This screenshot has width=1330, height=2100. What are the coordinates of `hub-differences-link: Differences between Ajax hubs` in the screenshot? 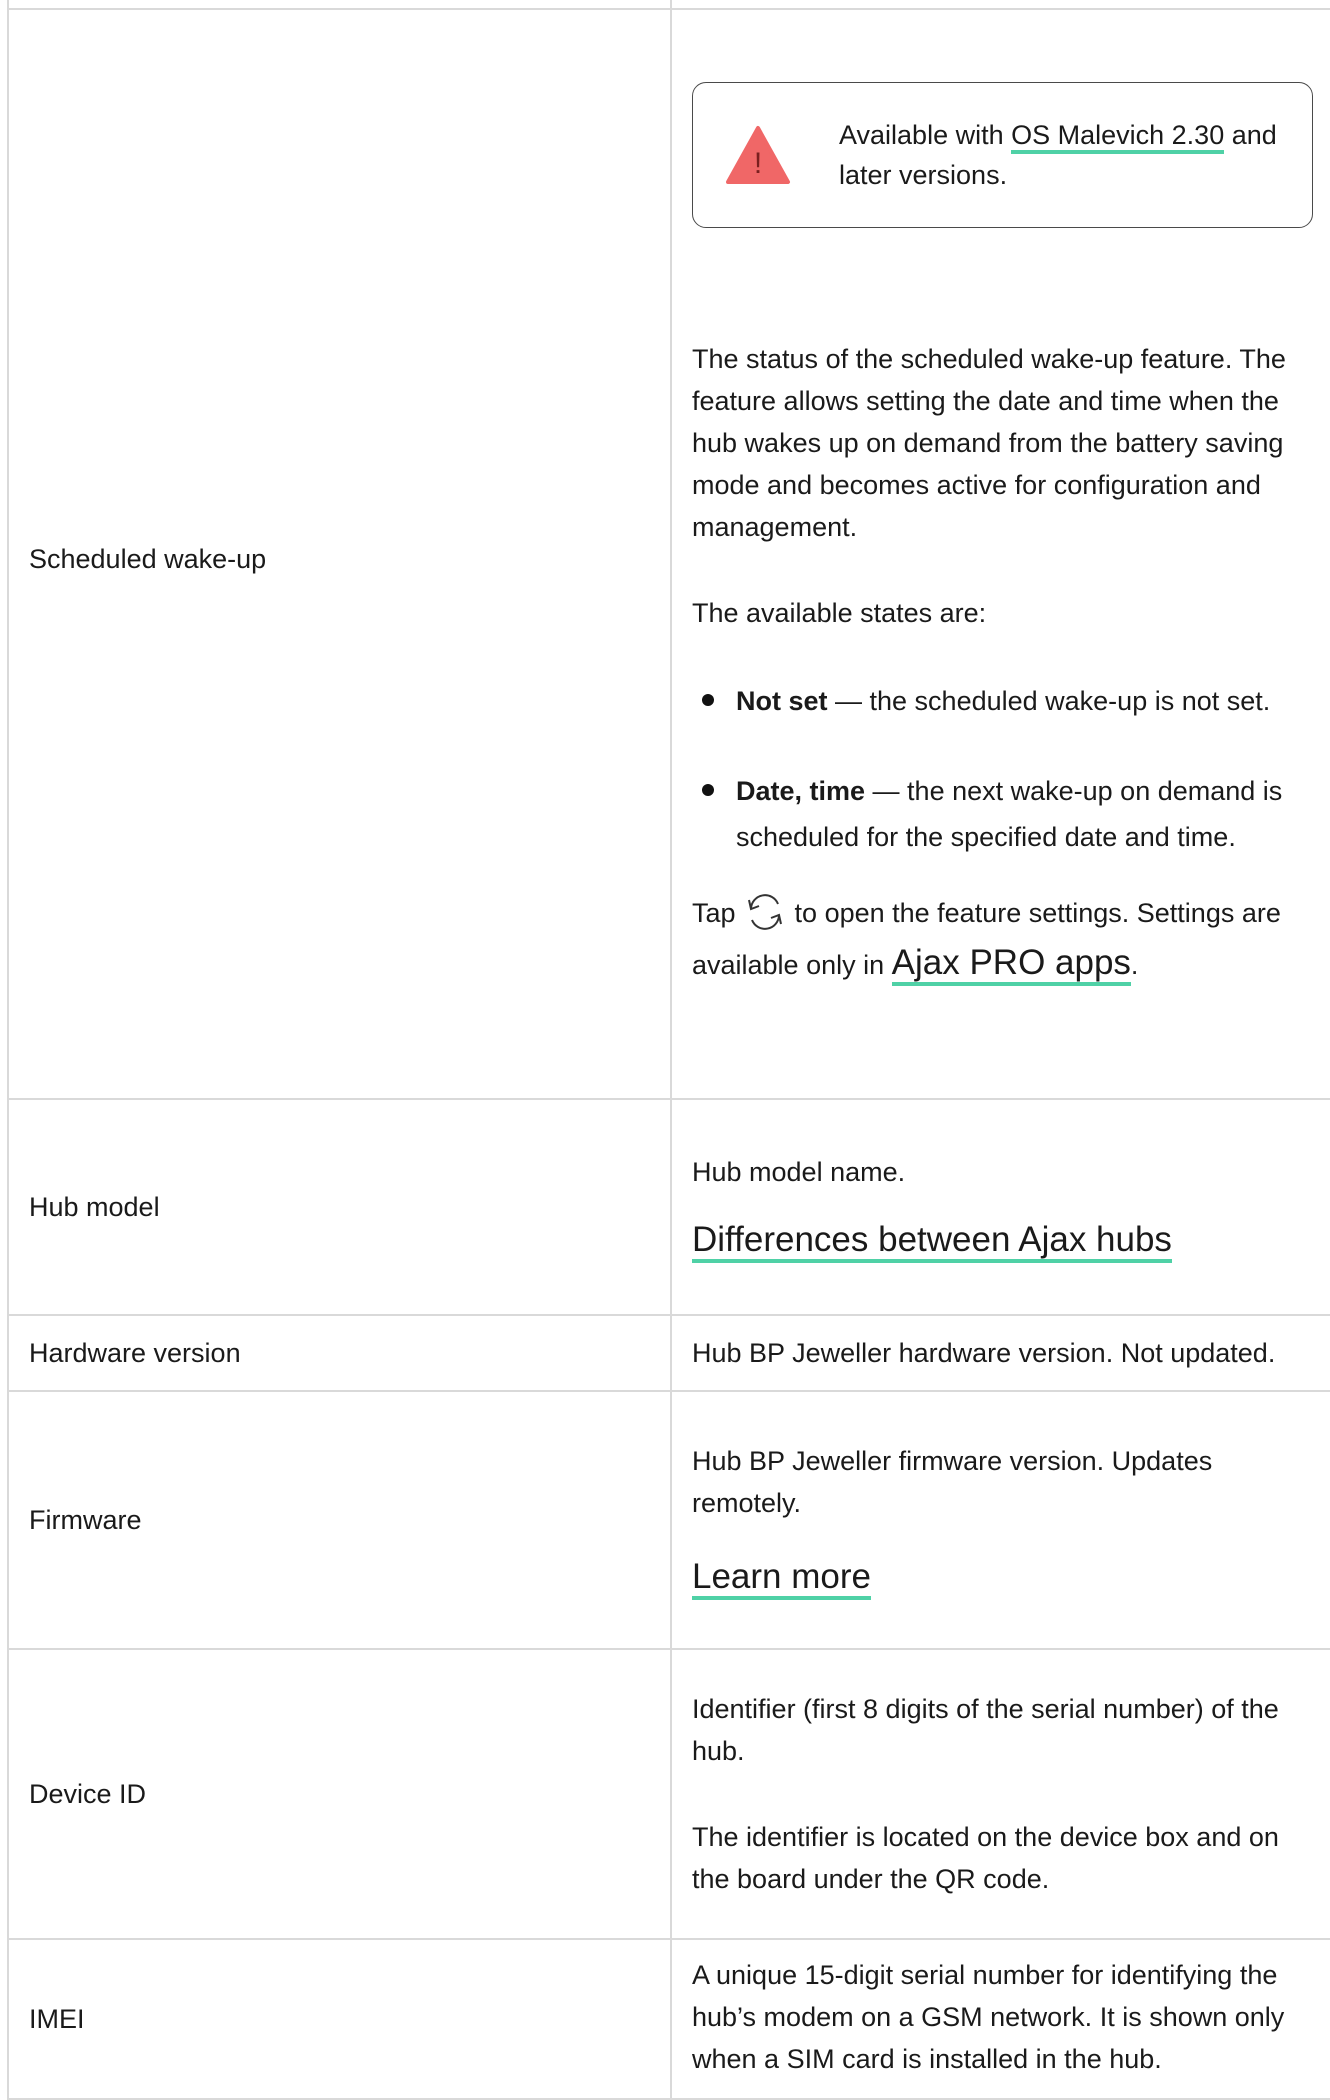 It's located at (932, 1241).